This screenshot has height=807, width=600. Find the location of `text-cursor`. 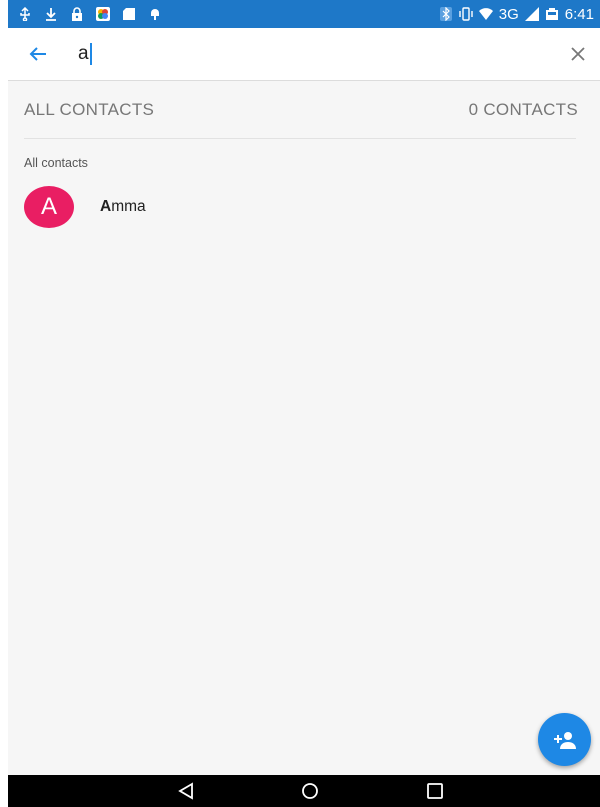

text-cursor is located at coordinates (90, 54).